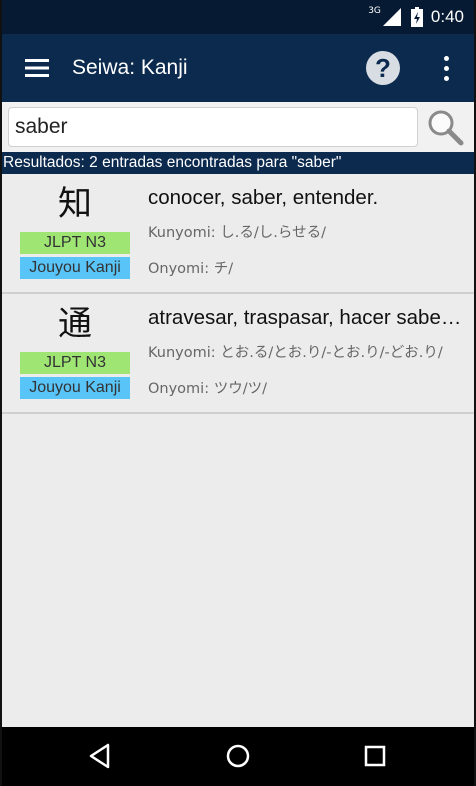 The image size is (476, 786). What do you see at coordinates (130, 67) in the screenshot?
I see `app-title: Seiwa: Kanji` at bounding box center [130, 67].